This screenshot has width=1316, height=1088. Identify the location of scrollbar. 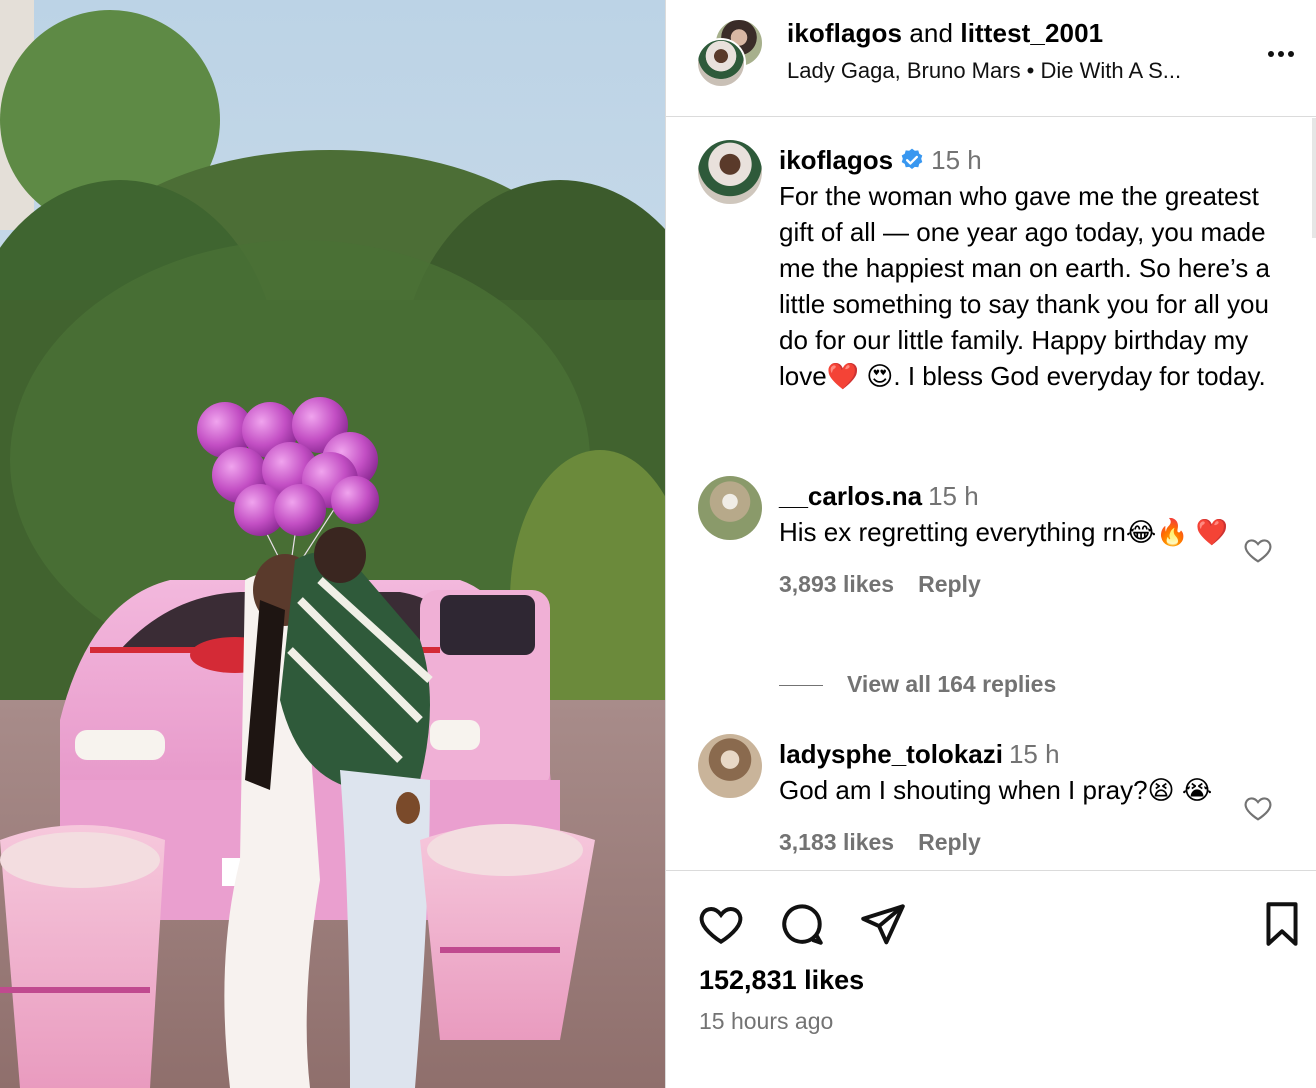
(1314, 178).